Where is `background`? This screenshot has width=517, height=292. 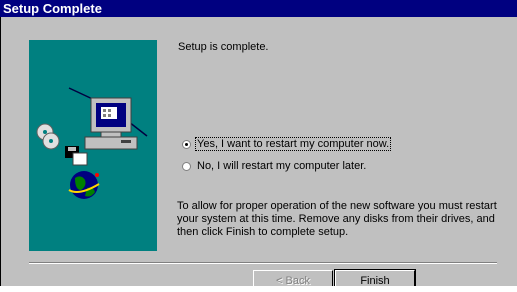 background is located at coordinates (258, 289).